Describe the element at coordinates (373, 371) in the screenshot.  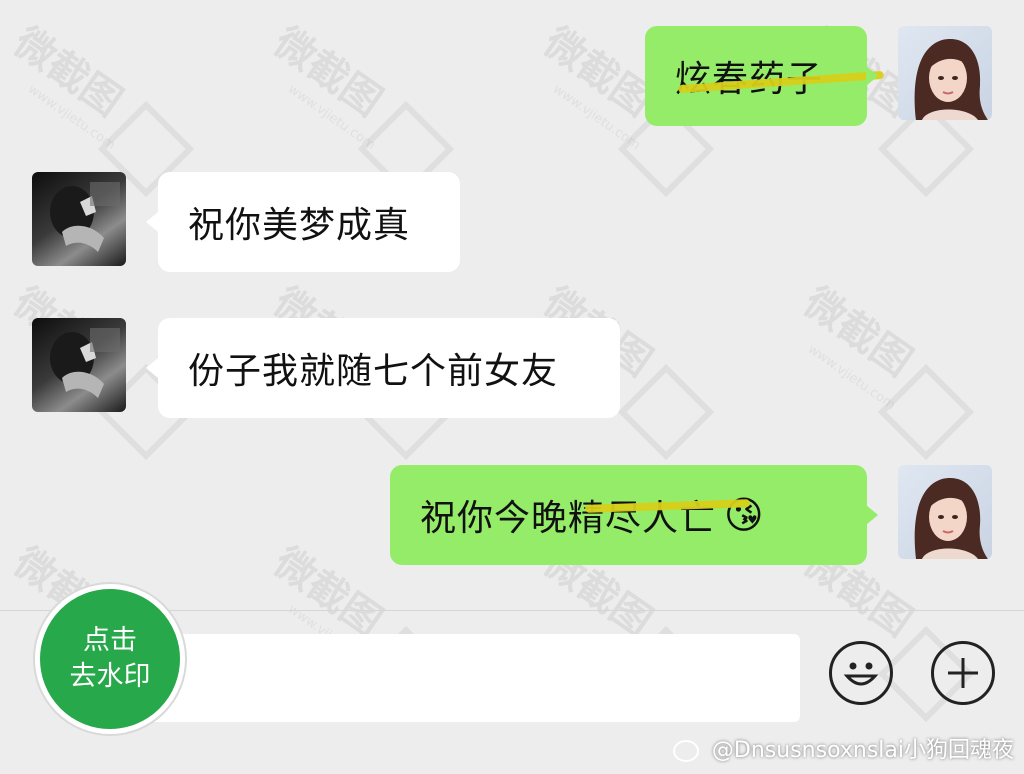
I see `message-text: 份子我就随七个前女友` at that location.